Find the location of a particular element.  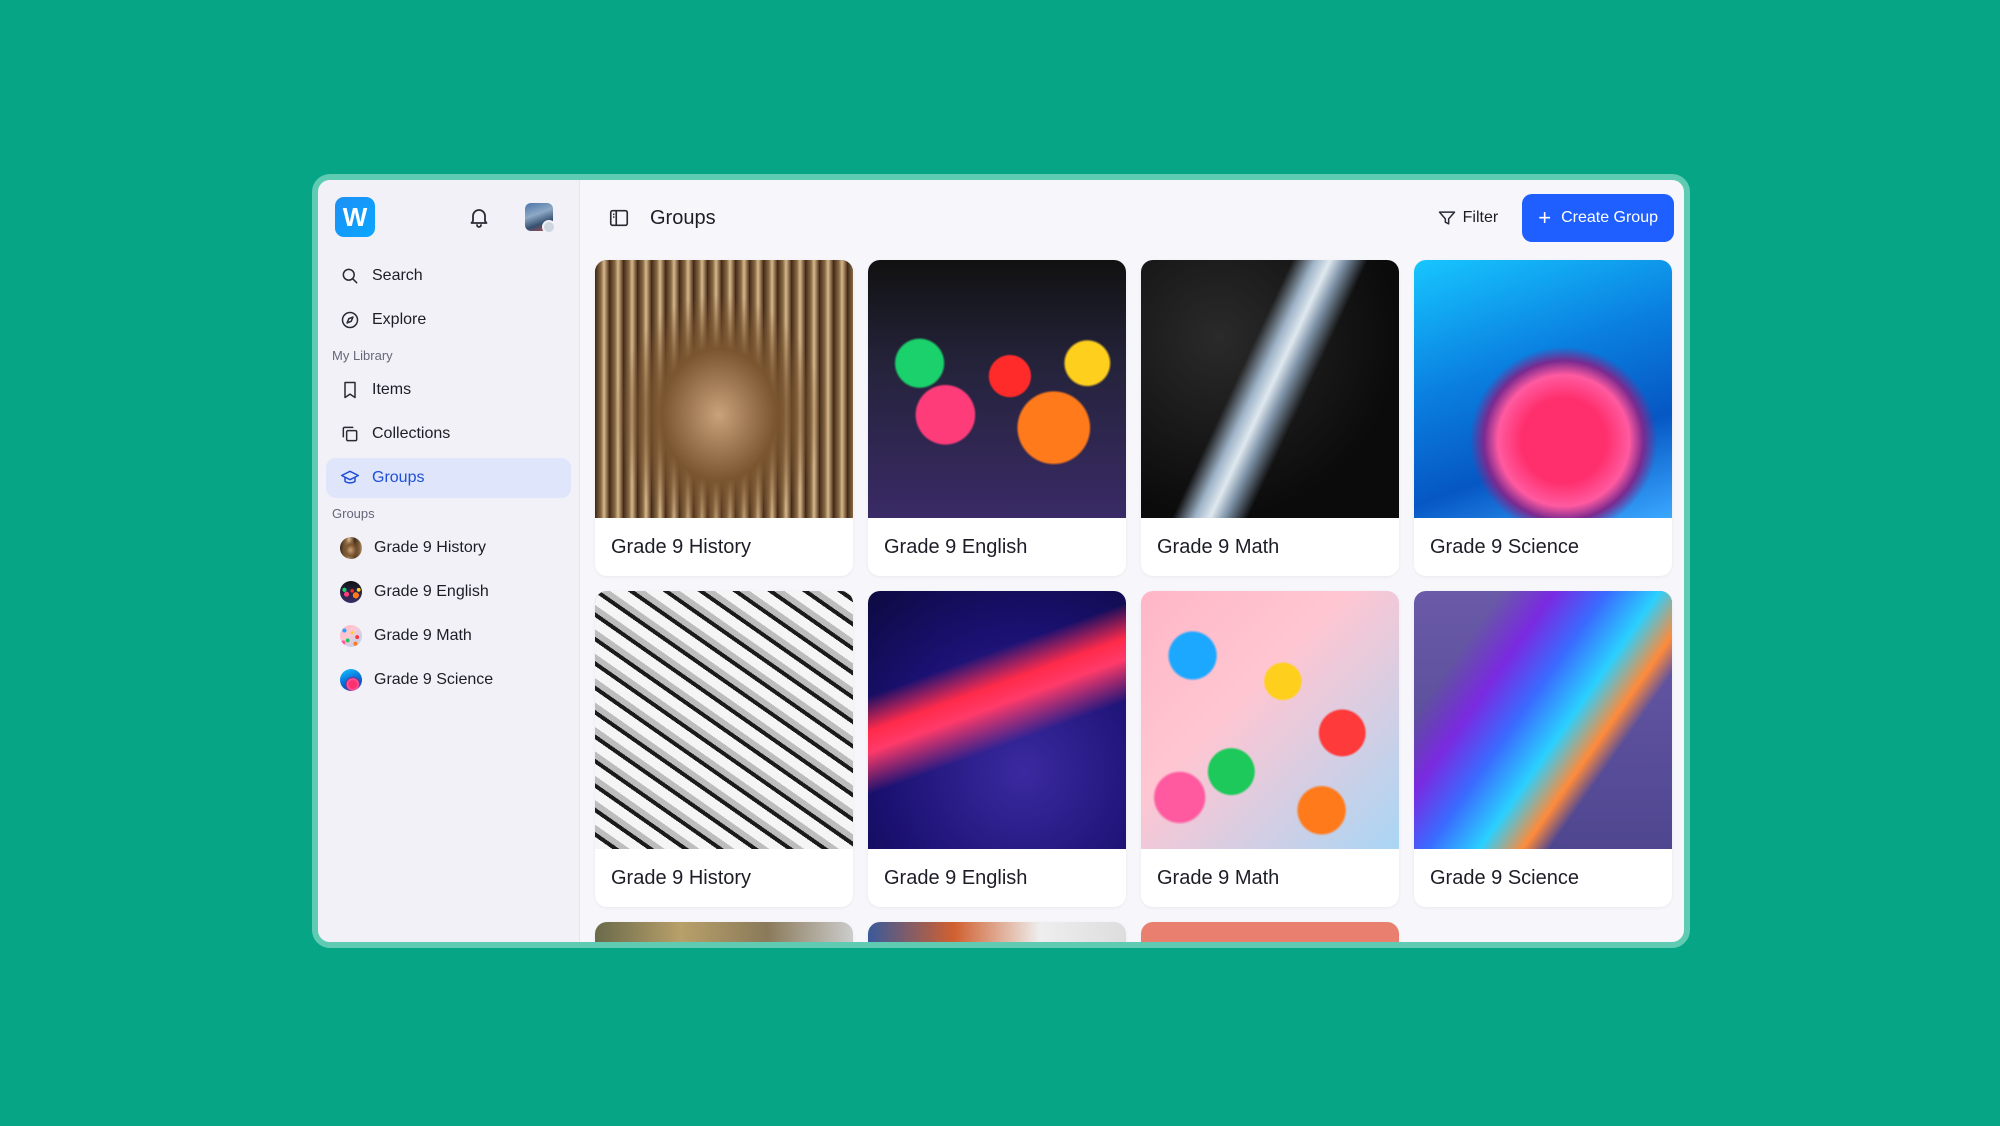

collections-icon is located at coordinates (350, 434).